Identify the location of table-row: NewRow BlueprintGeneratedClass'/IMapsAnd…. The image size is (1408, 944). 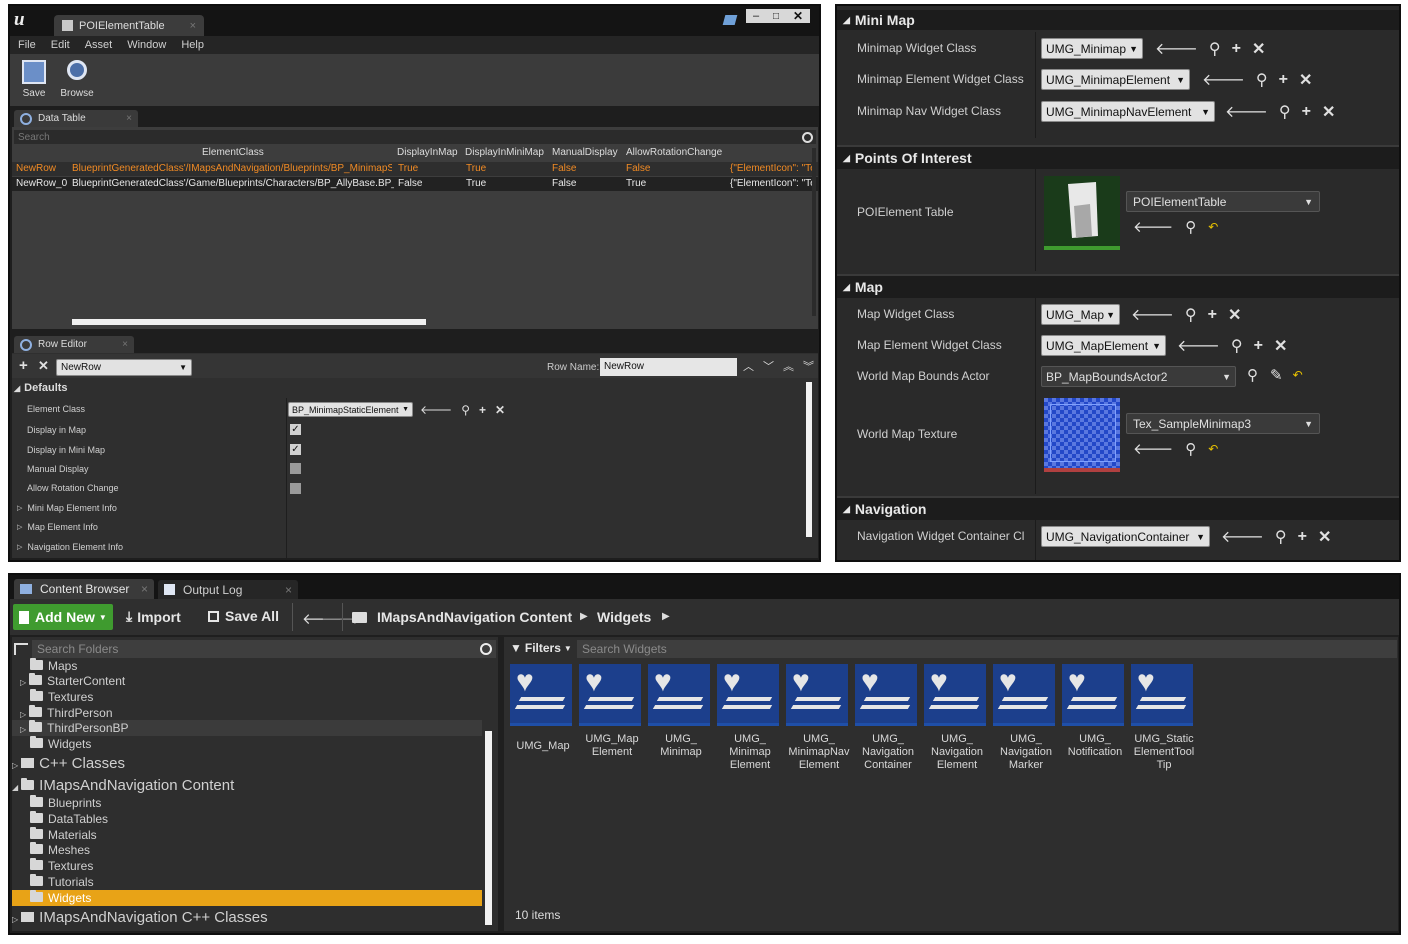
(415, 169).